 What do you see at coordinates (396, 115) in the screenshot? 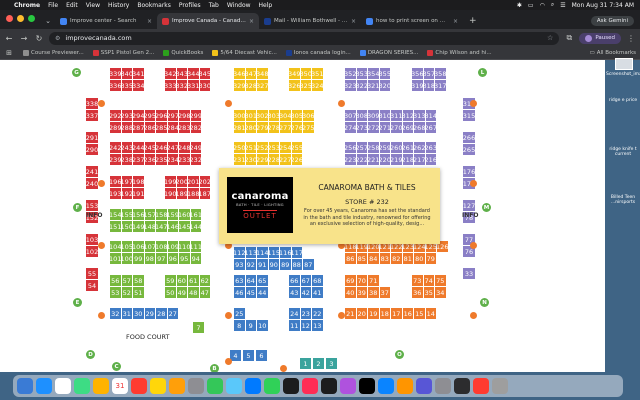
I see `store-unit: 311` at bounding box center [396, 115].